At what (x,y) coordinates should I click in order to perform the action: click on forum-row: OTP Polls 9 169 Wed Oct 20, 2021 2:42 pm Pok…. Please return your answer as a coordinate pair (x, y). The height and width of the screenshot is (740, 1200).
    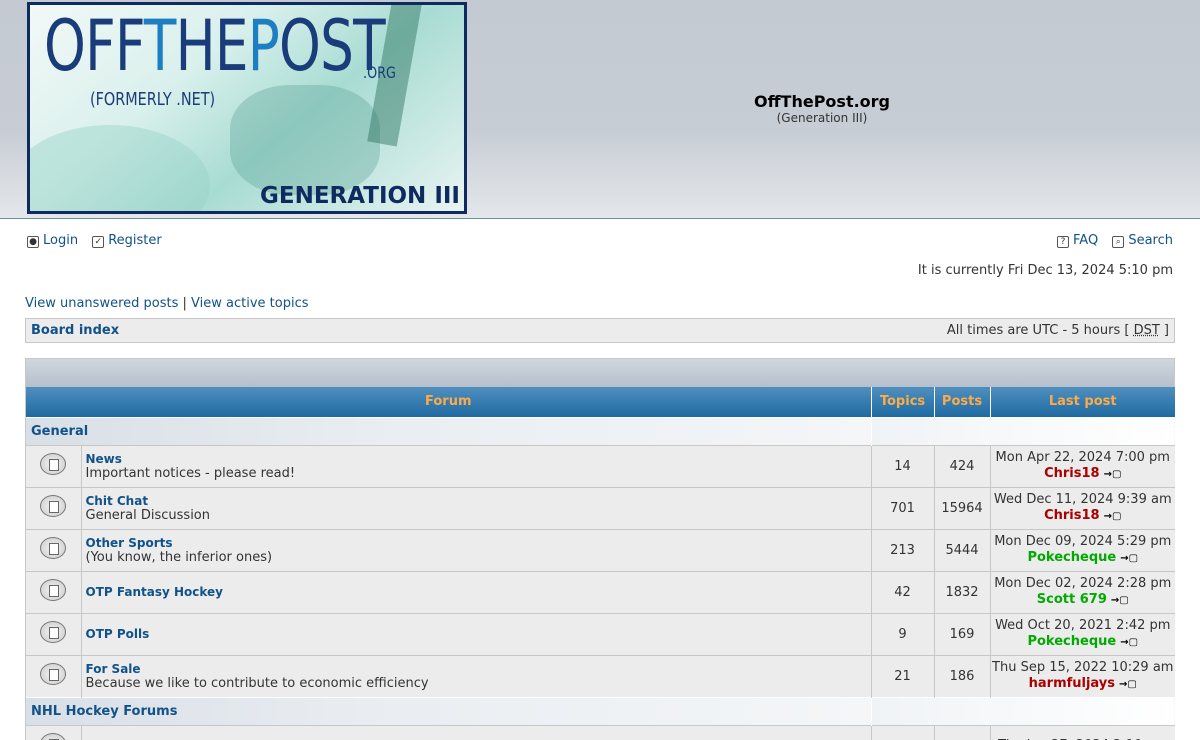
    Looking at the image, I should click on (600, 633).